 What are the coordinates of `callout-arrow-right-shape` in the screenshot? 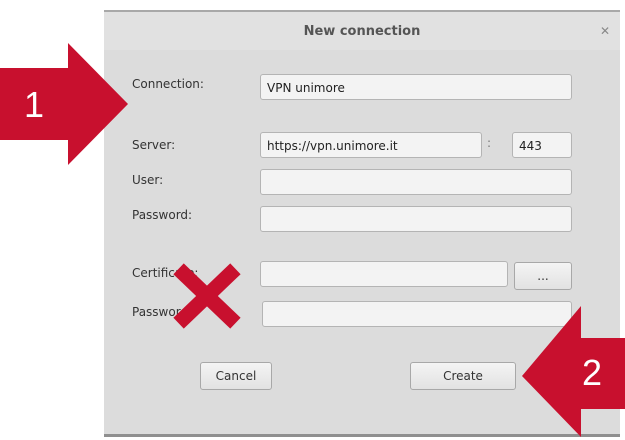 It's located at (64, 104).